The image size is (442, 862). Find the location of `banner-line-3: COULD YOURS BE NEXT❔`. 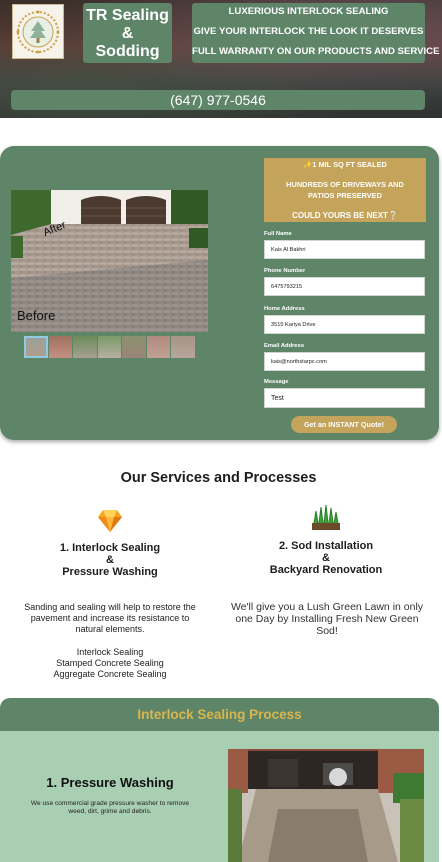

banner-line-3: COULD YOURS BE NEXT❔ is located at coordinates (345, 215).